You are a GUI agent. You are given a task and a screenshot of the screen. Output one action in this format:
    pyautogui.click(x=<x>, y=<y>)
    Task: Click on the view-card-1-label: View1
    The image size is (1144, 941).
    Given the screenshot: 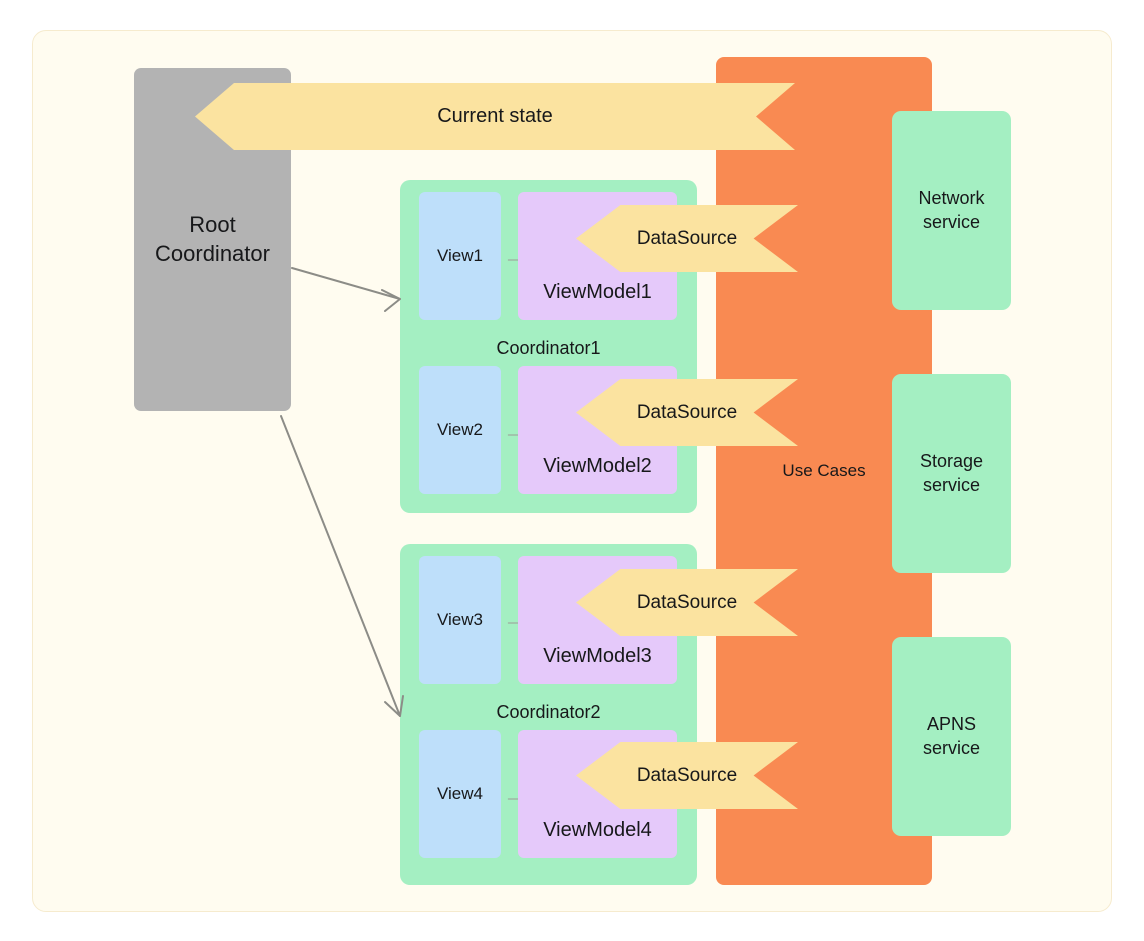 What is the action you would take?
    pyautogui.click(x=460, y=256)
    